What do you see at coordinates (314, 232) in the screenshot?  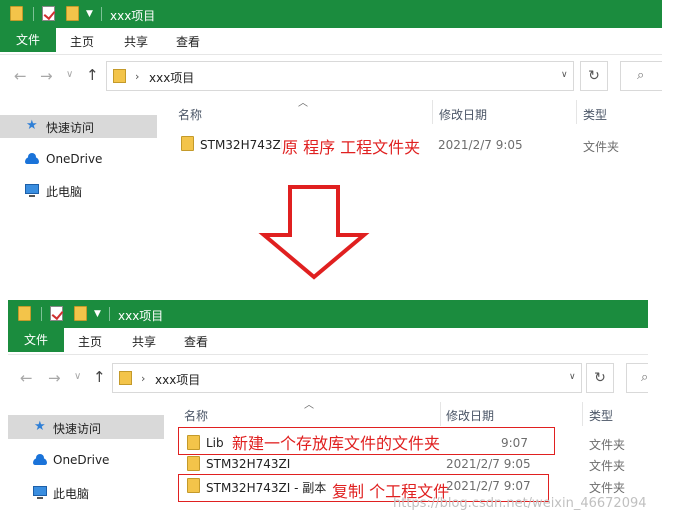 I see `down-arrow-icon` at bounding box center [314, 232].